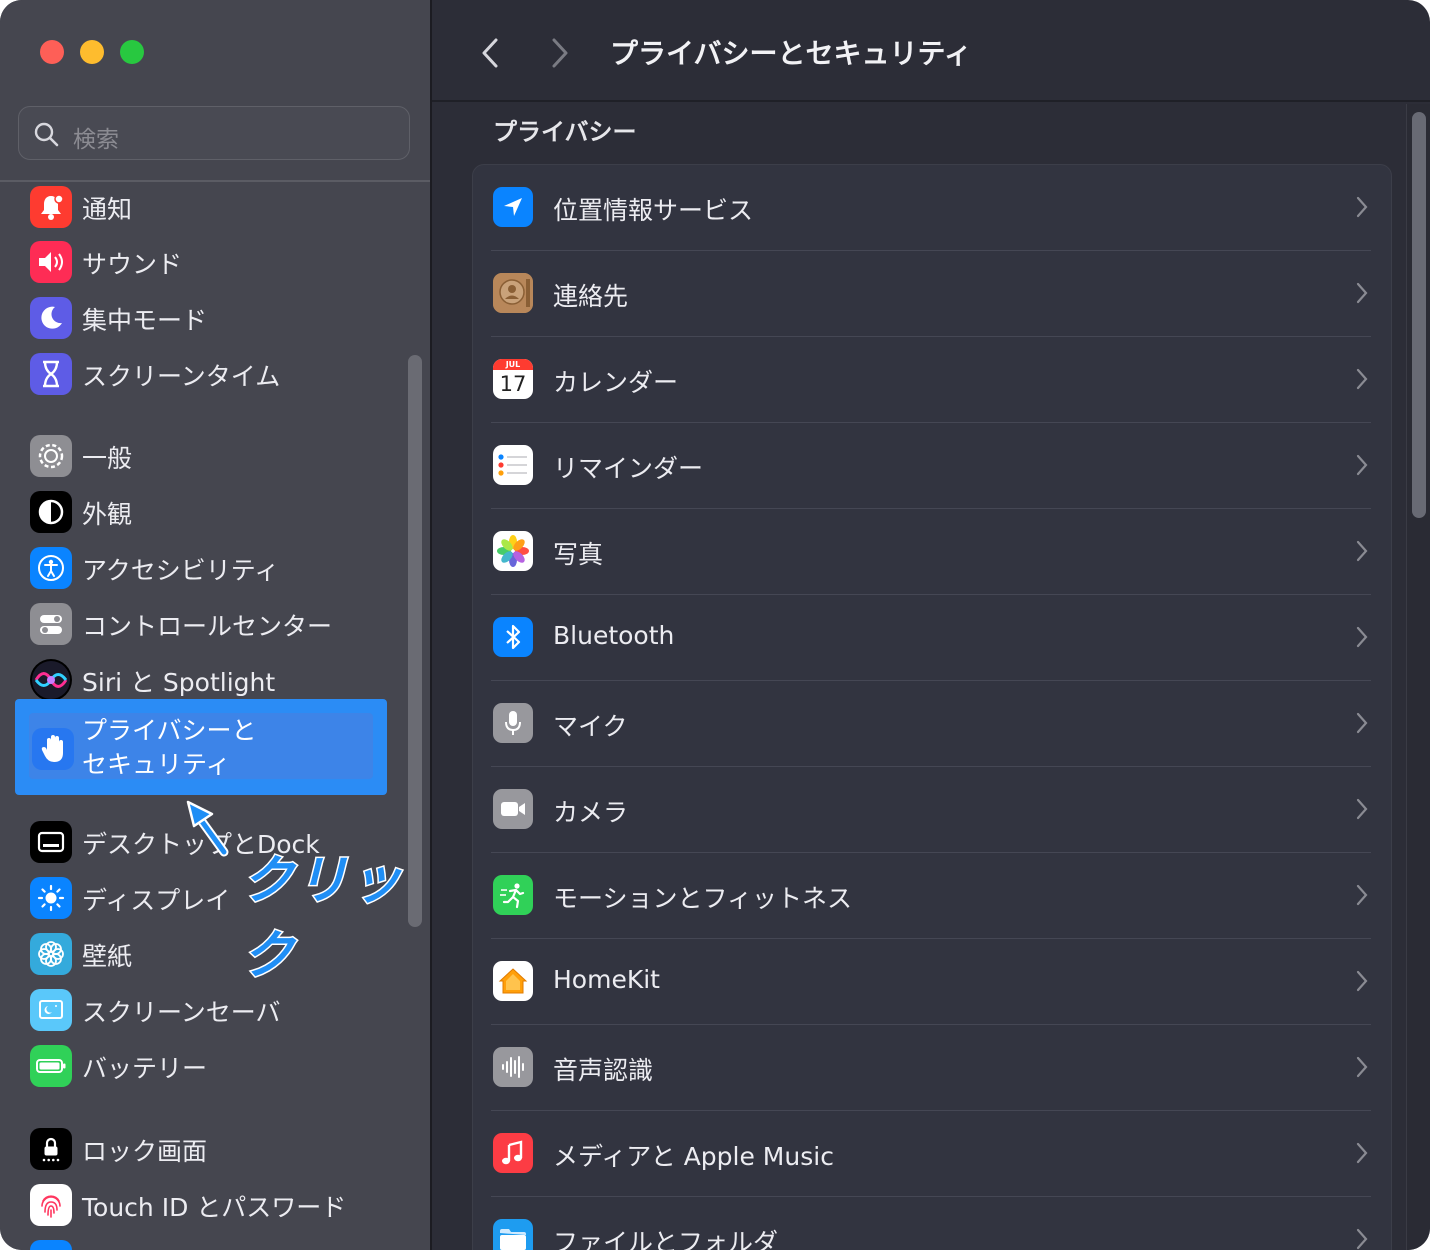  I want to click on privacy-row-calendar: JUL 17 カレンダー, so click(932, 380).